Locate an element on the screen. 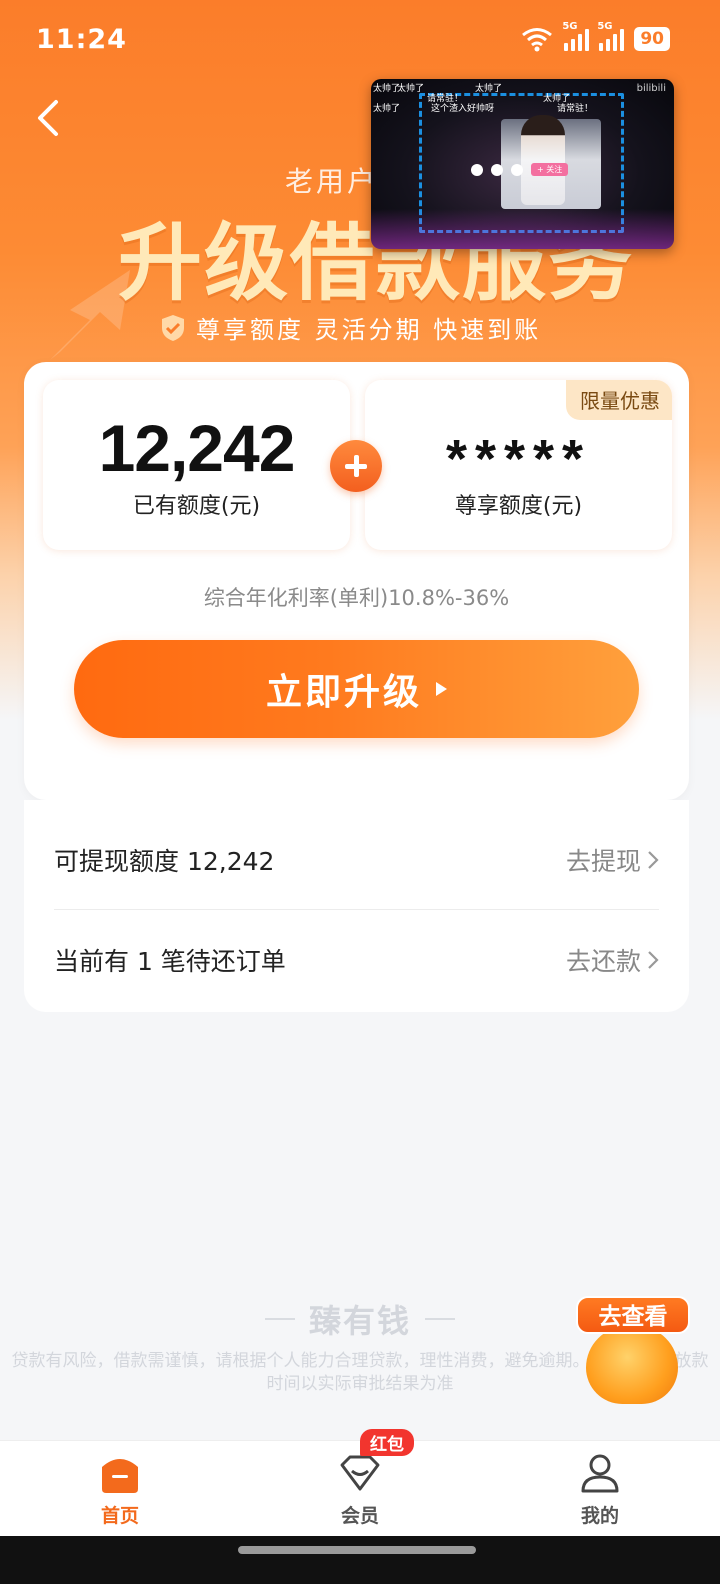  hero-features: 尊享额度 灵活分期 快速到账 is located at coordinates (350, 327).